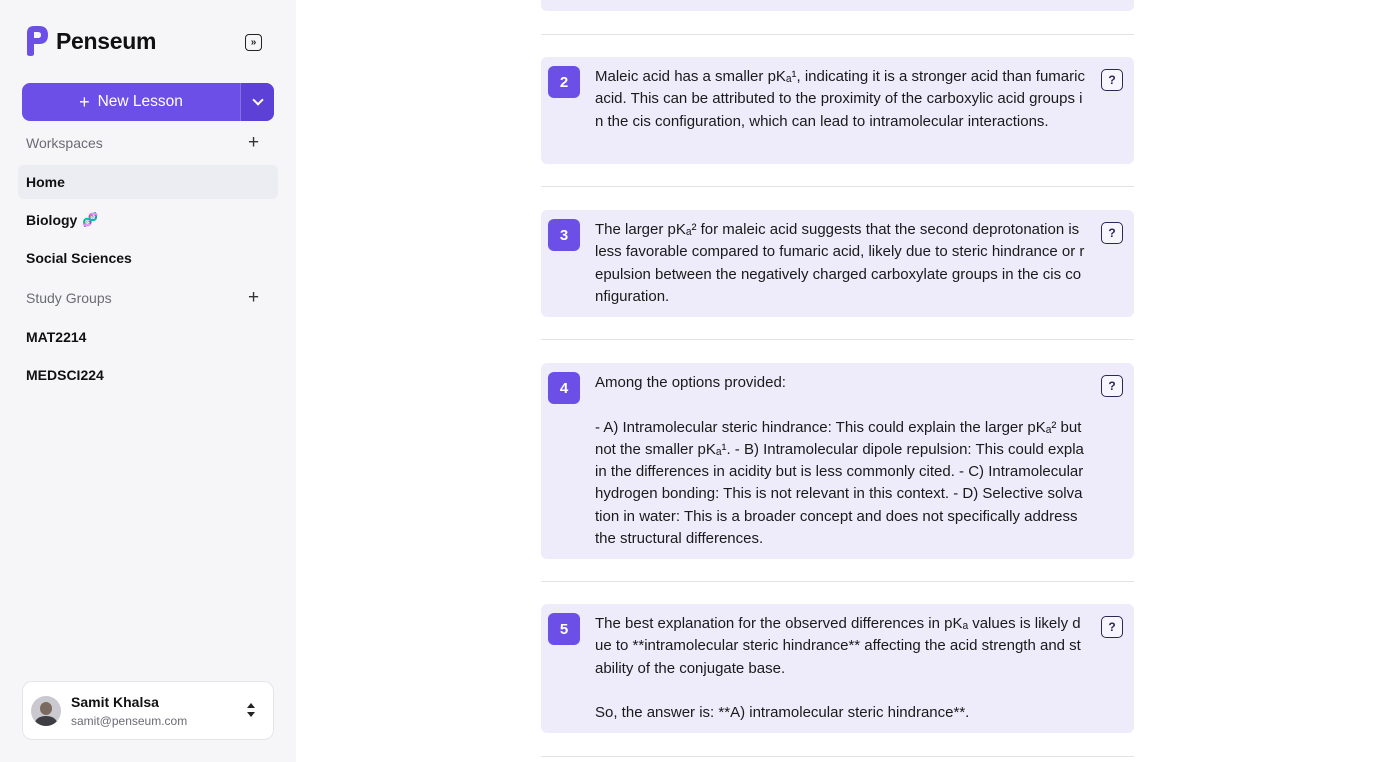 The width and height of the screenshot is (1400, 762). I want to click on sidebar-item-biology: Biology 🧬, so click(148, 220).